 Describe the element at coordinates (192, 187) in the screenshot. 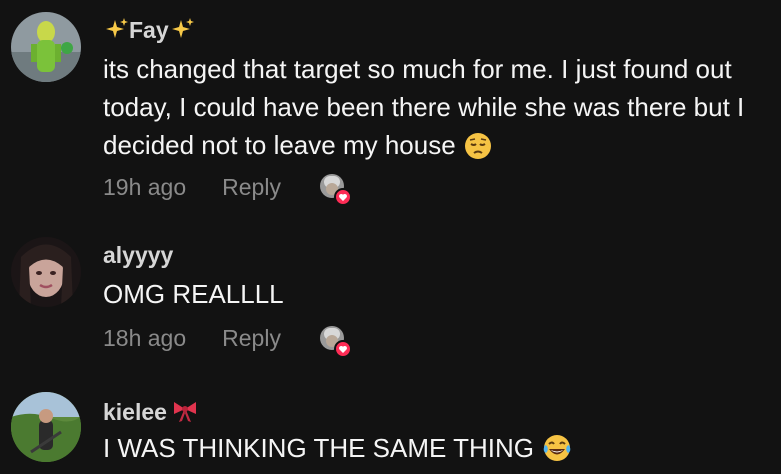

I see `comment-meta: 19h ago Reply` at that location.